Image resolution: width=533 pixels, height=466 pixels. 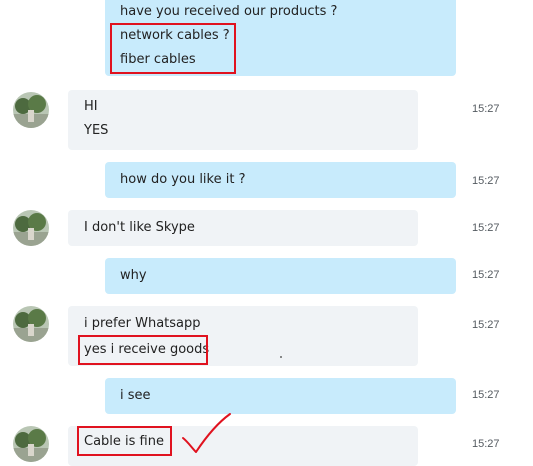 I want to click on message-text: I don't like Skype, so click(x=139, y=227).